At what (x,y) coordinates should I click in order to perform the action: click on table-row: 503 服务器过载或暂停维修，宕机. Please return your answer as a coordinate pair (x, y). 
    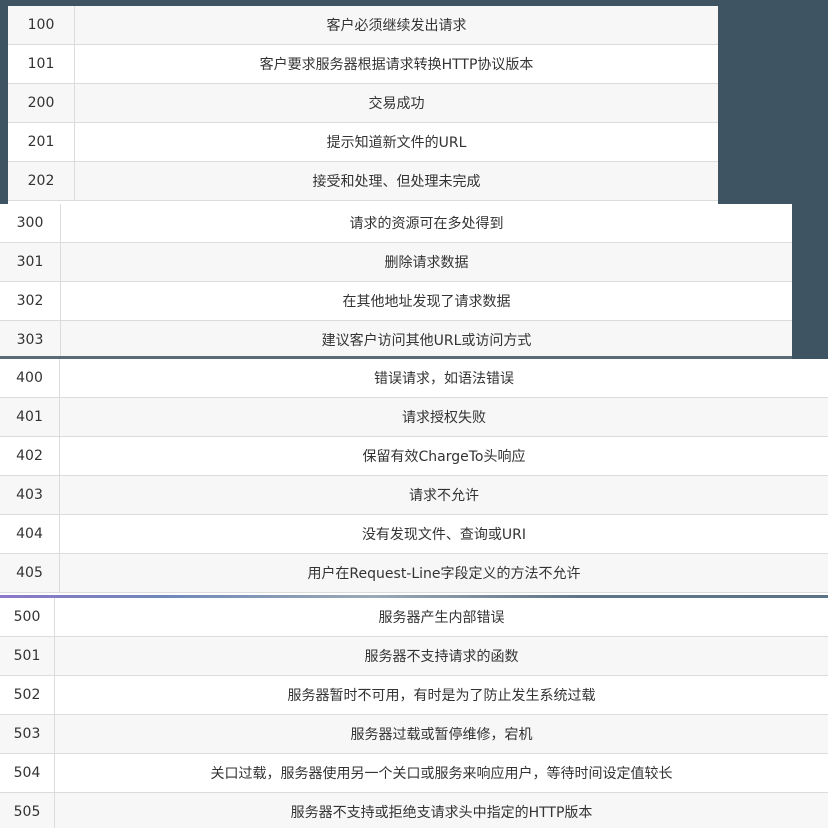
    Looking at the image, I should click on (414, 734).